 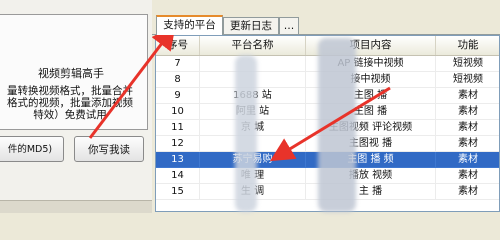 I want to click on row-number: 14, so click(x=178, y=176).